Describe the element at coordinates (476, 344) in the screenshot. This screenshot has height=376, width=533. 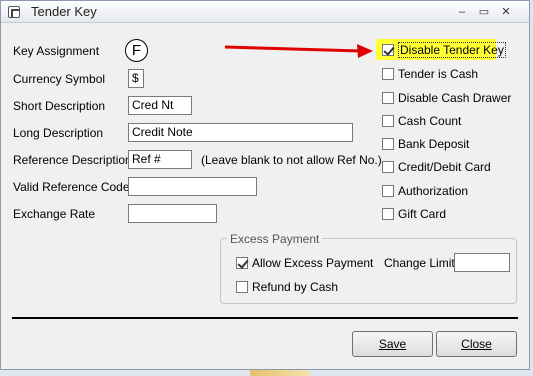
I see `close-button: Close` at that location.